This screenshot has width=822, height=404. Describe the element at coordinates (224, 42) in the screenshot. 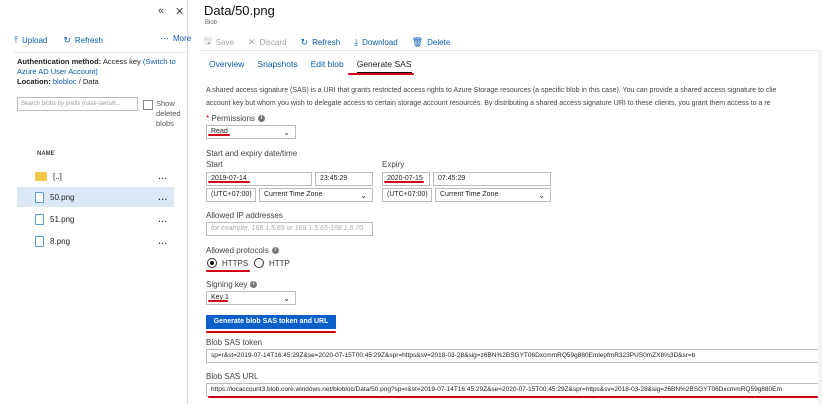

I see `save-label: Save` at that location.